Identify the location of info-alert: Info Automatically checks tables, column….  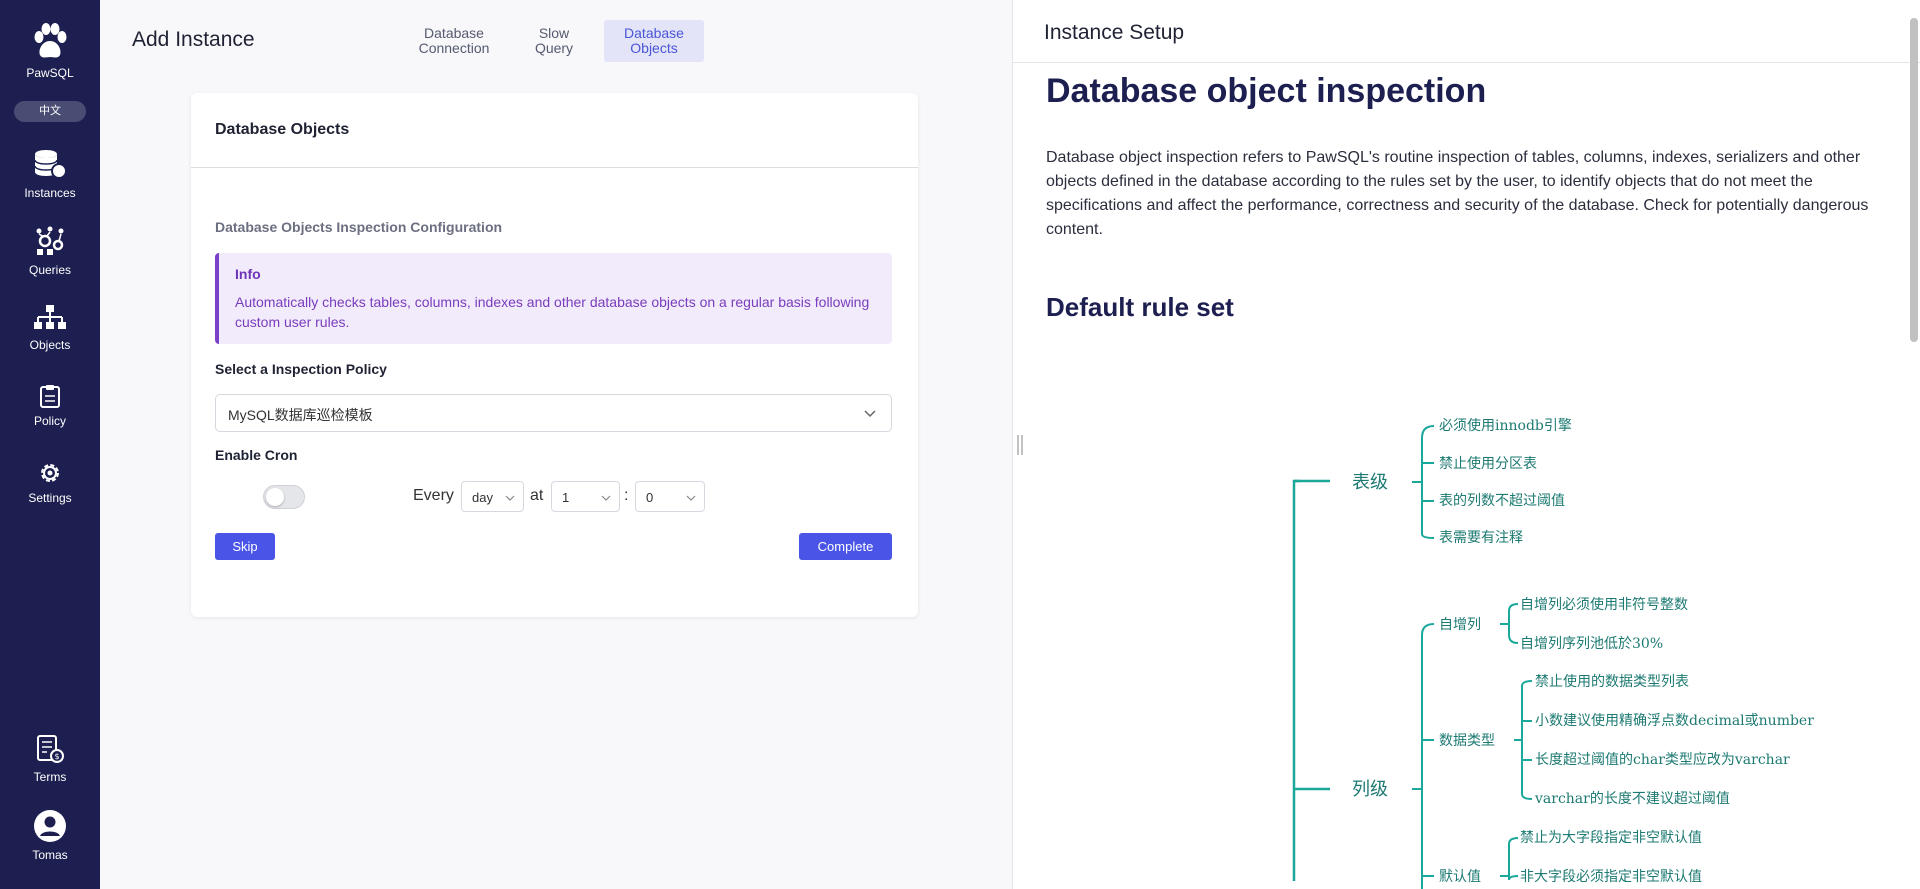
(553, 298).